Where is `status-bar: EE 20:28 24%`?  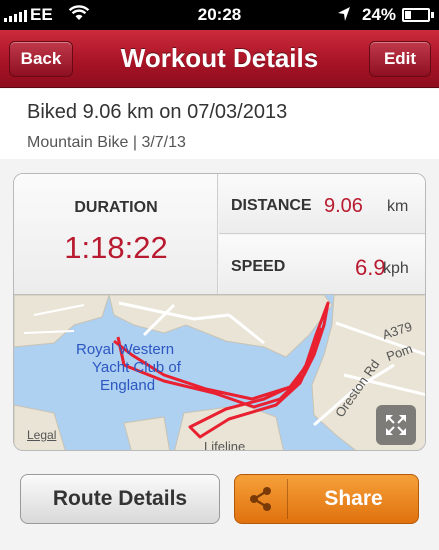 status-bar: EE 20:28 24% is located at coordinates (219, 15).